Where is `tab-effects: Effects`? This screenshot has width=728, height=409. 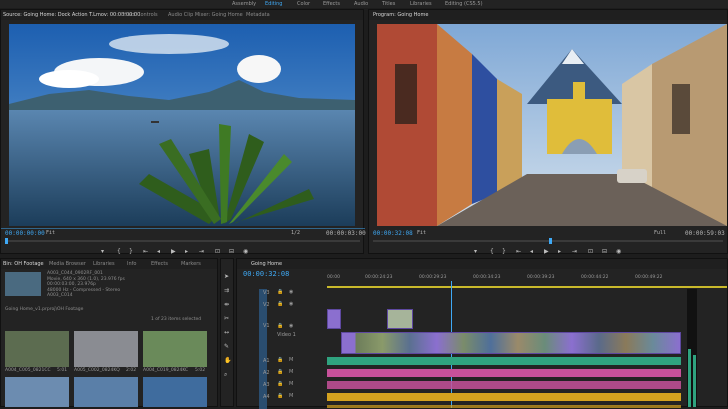 tab-effects: Effects is located at coordinates (159, 264).